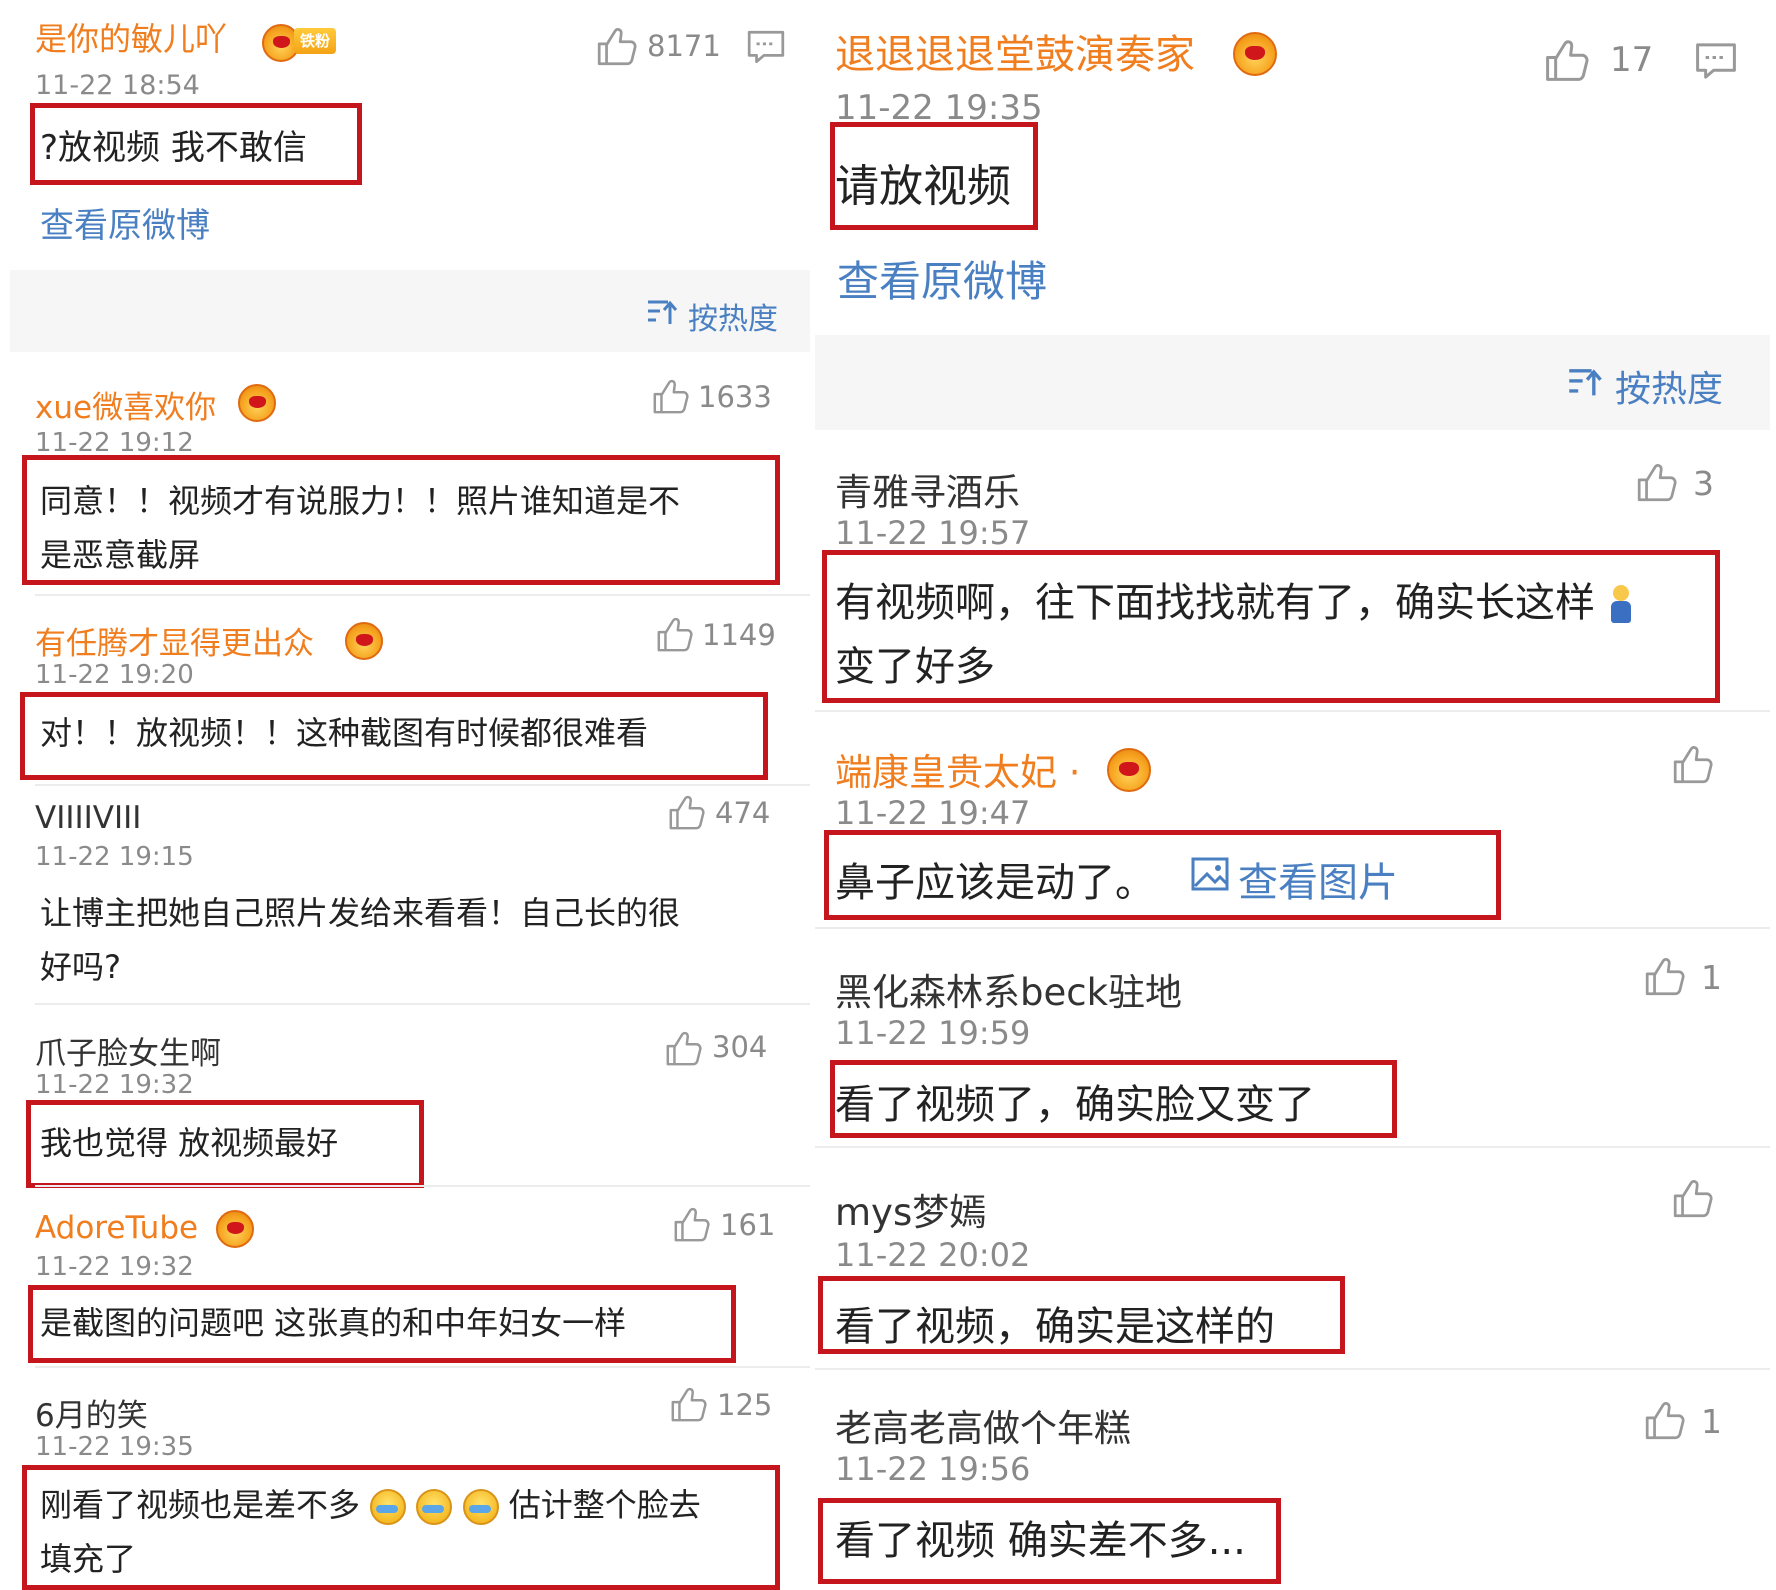  I want to click on comment-username: xue微喜欢你, so click(125, 404).